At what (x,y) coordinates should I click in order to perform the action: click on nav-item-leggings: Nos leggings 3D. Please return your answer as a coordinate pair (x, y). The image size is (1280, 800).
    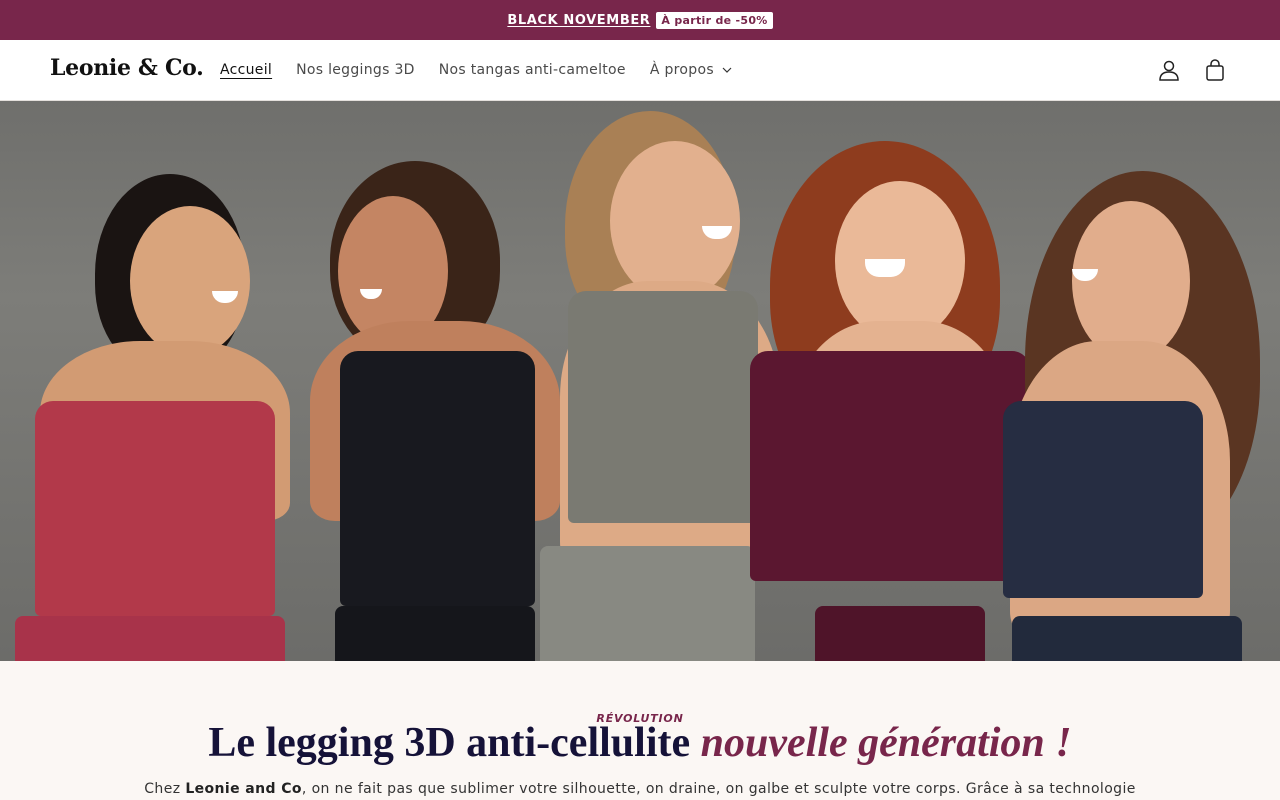
    Looking at the image, I should click on (355, 70).